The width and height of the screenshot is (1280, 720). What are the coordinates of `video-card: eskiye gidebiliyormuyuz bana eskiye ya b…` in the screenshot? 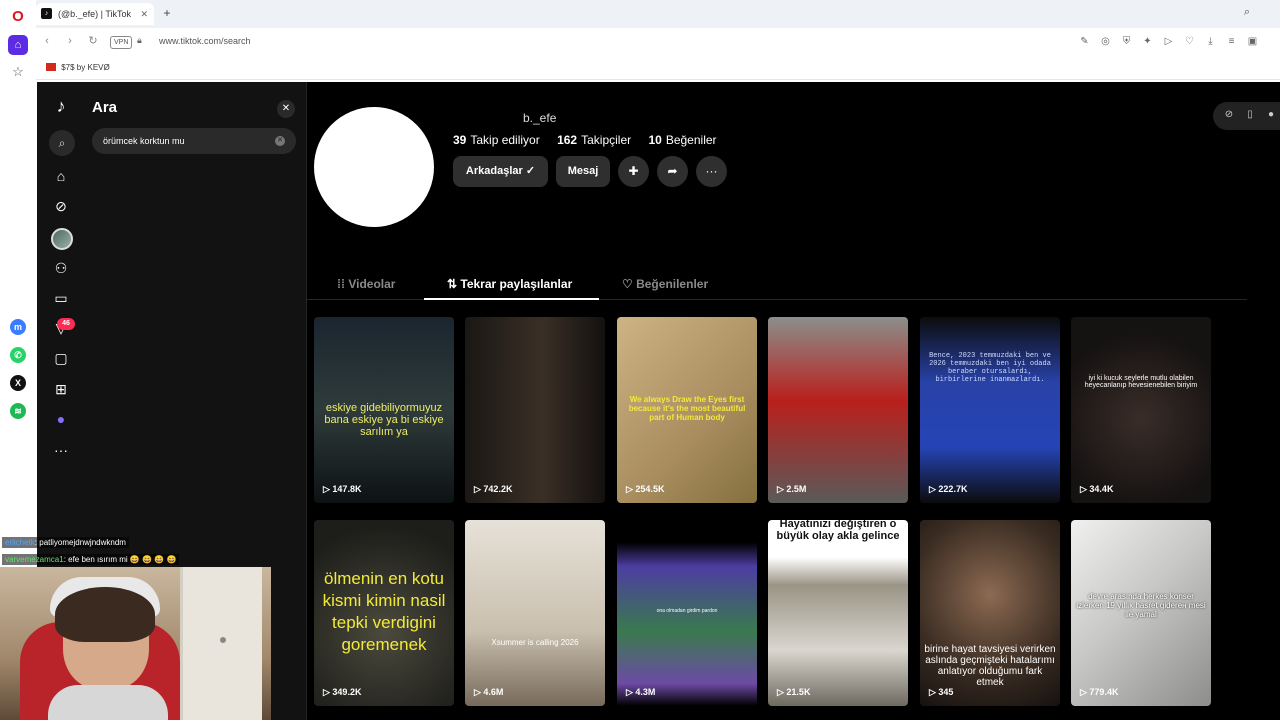 It's located at (384, 410).